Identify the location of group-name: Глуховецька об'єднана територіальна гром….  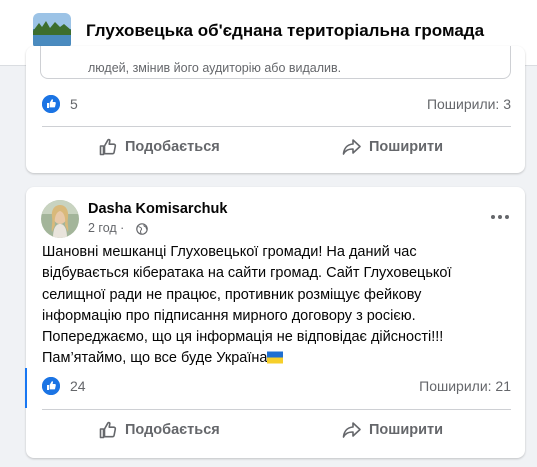
(285, 31).